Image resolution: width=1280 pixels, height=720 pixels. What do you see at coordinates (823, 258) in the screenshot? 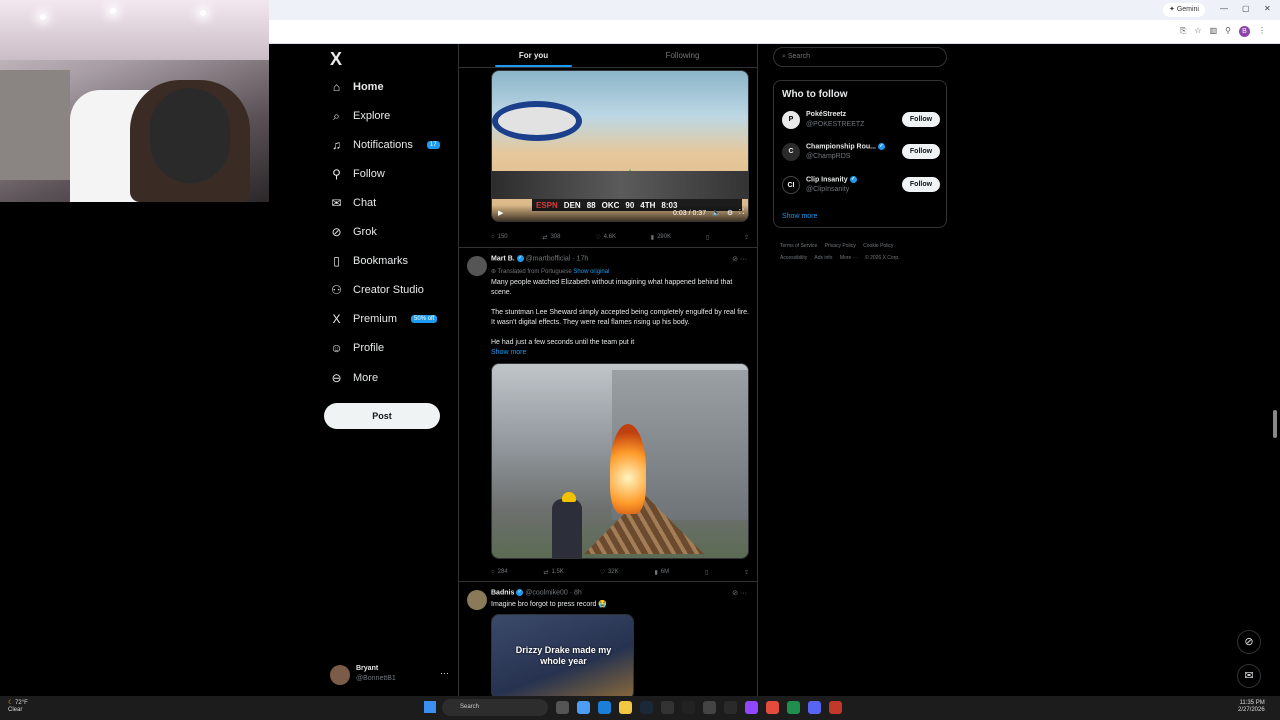
I see `legal-link: Ads info` at bounding box center [823, 258].